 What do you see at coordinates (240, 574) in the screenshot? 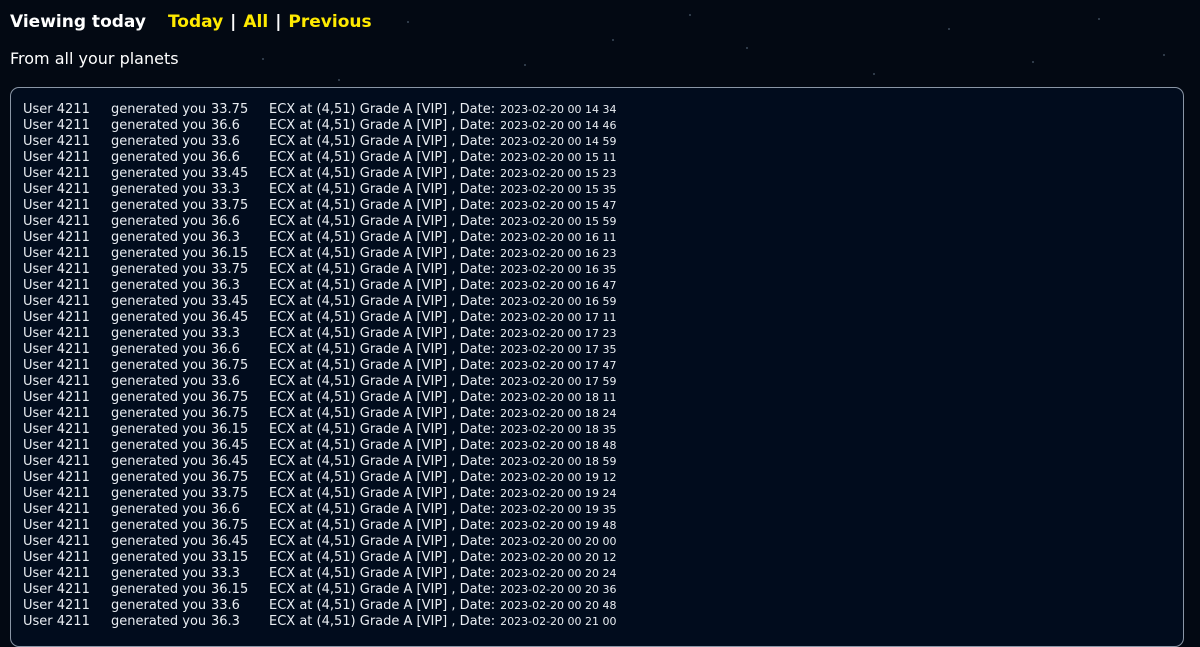
I see `log-amount: 33.3` at bounding box center [240, 574].